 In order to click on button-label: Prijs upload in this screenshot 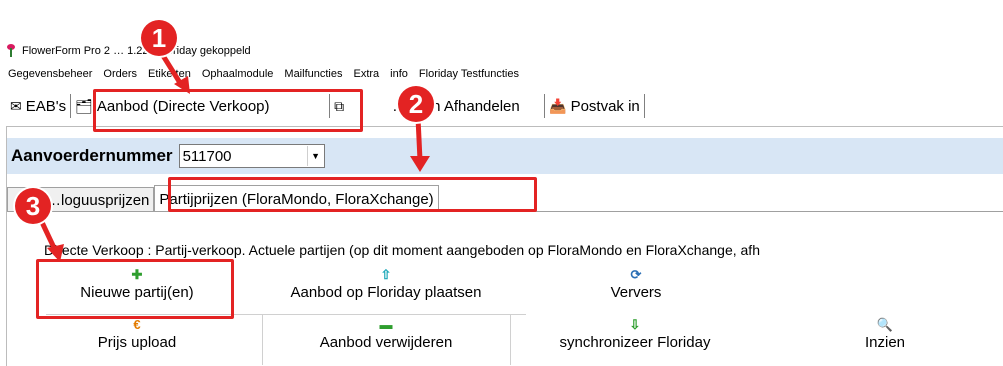, I will do `click(137, 342)`.